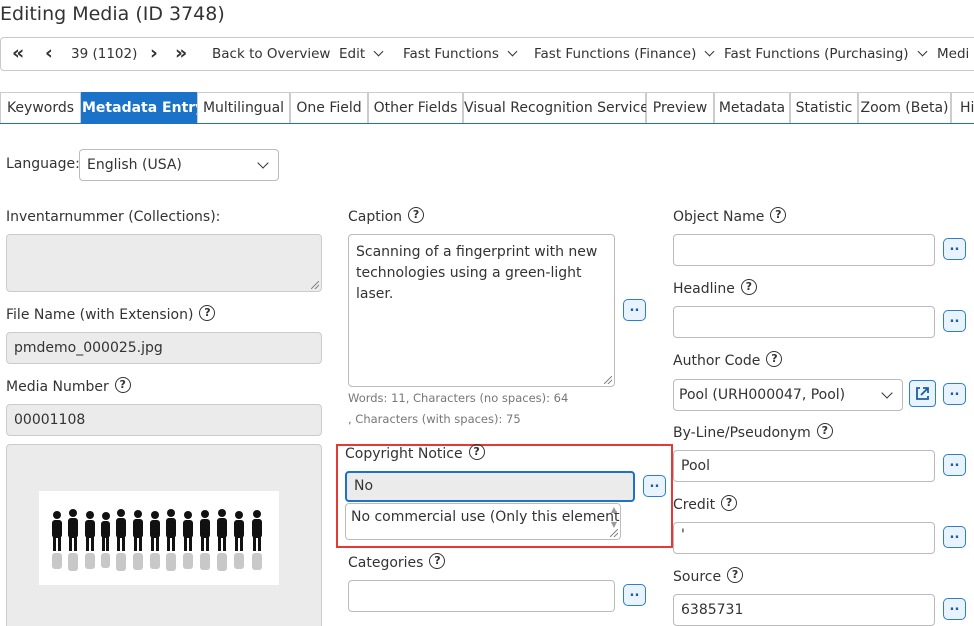  What do you see at coordinates (329, 107) in the screenshot?
I see `tab-one-field: One Field` at bounding box center [329, 107].